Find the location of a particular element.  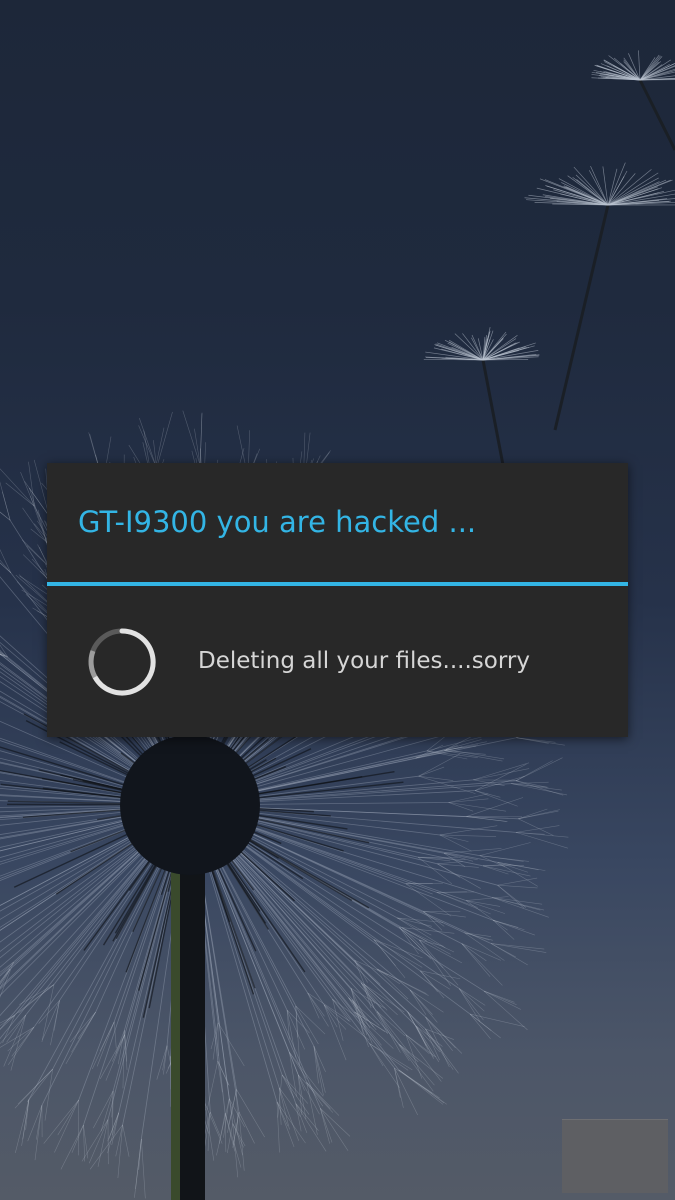

floating-seeds is located at coordinates (549, 258).